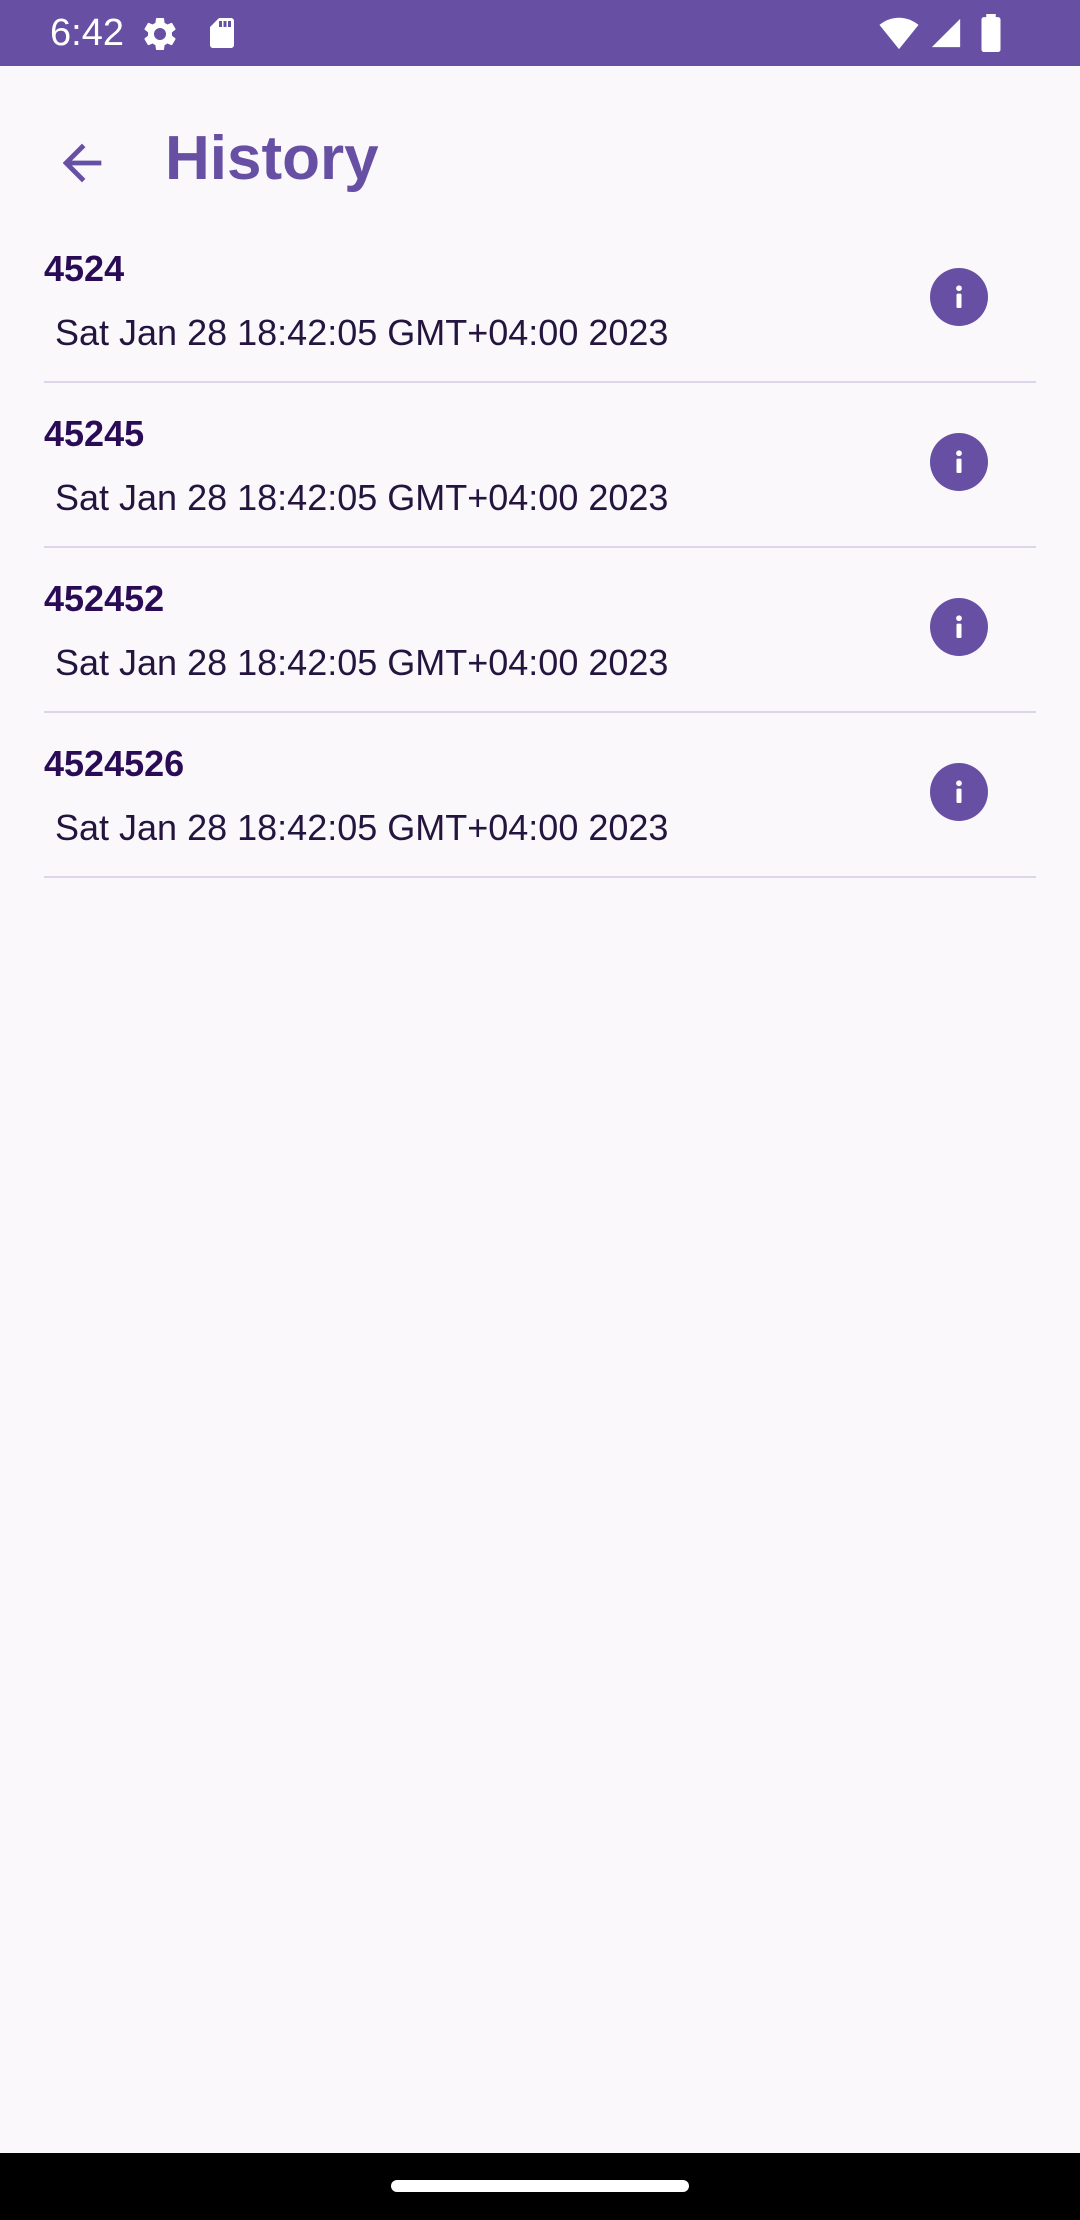 The width and height of the screenshot is (1080, 2220). I want to click on history-item-code: 45245, so click(94, 433).